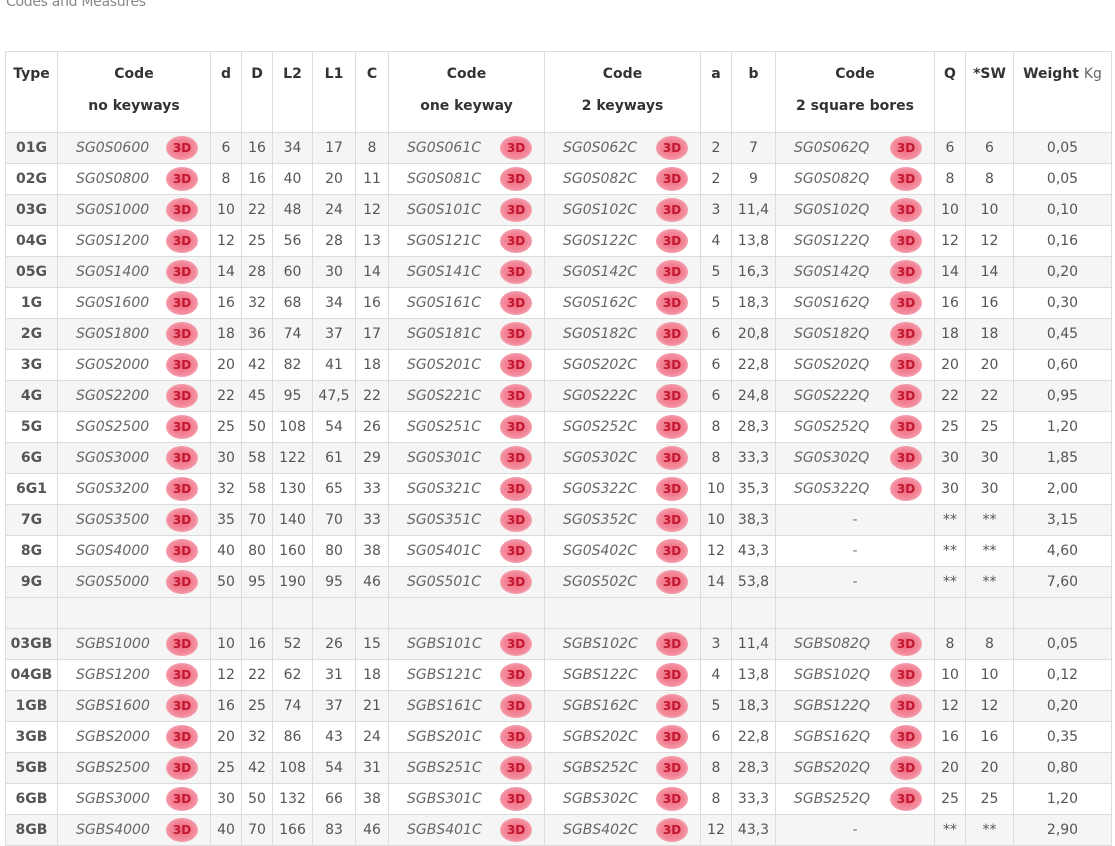 This screenshot has height=846, width=1115. Describe the element at coordinates (466, 365) in the screenshot. I see `code-cell: SG0S201C 3D` at that location.